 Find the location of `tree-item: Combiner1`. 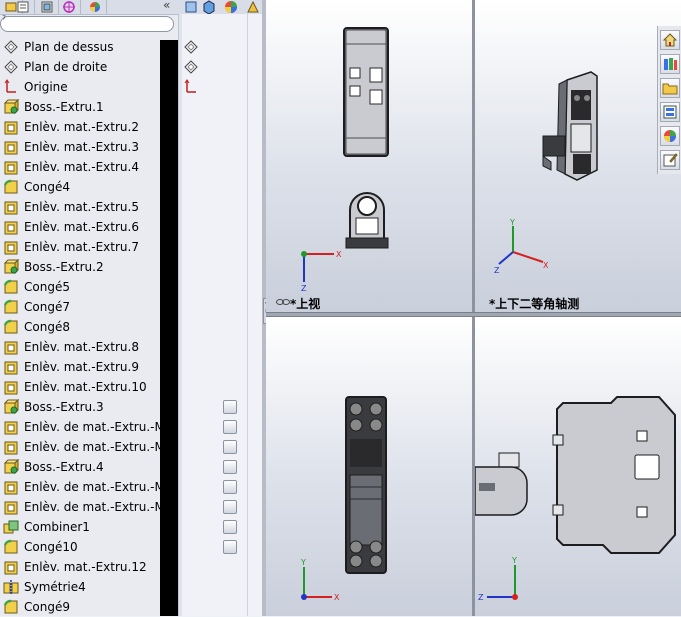

tree-item: Combiner1 is located at coordinates (89, 527).